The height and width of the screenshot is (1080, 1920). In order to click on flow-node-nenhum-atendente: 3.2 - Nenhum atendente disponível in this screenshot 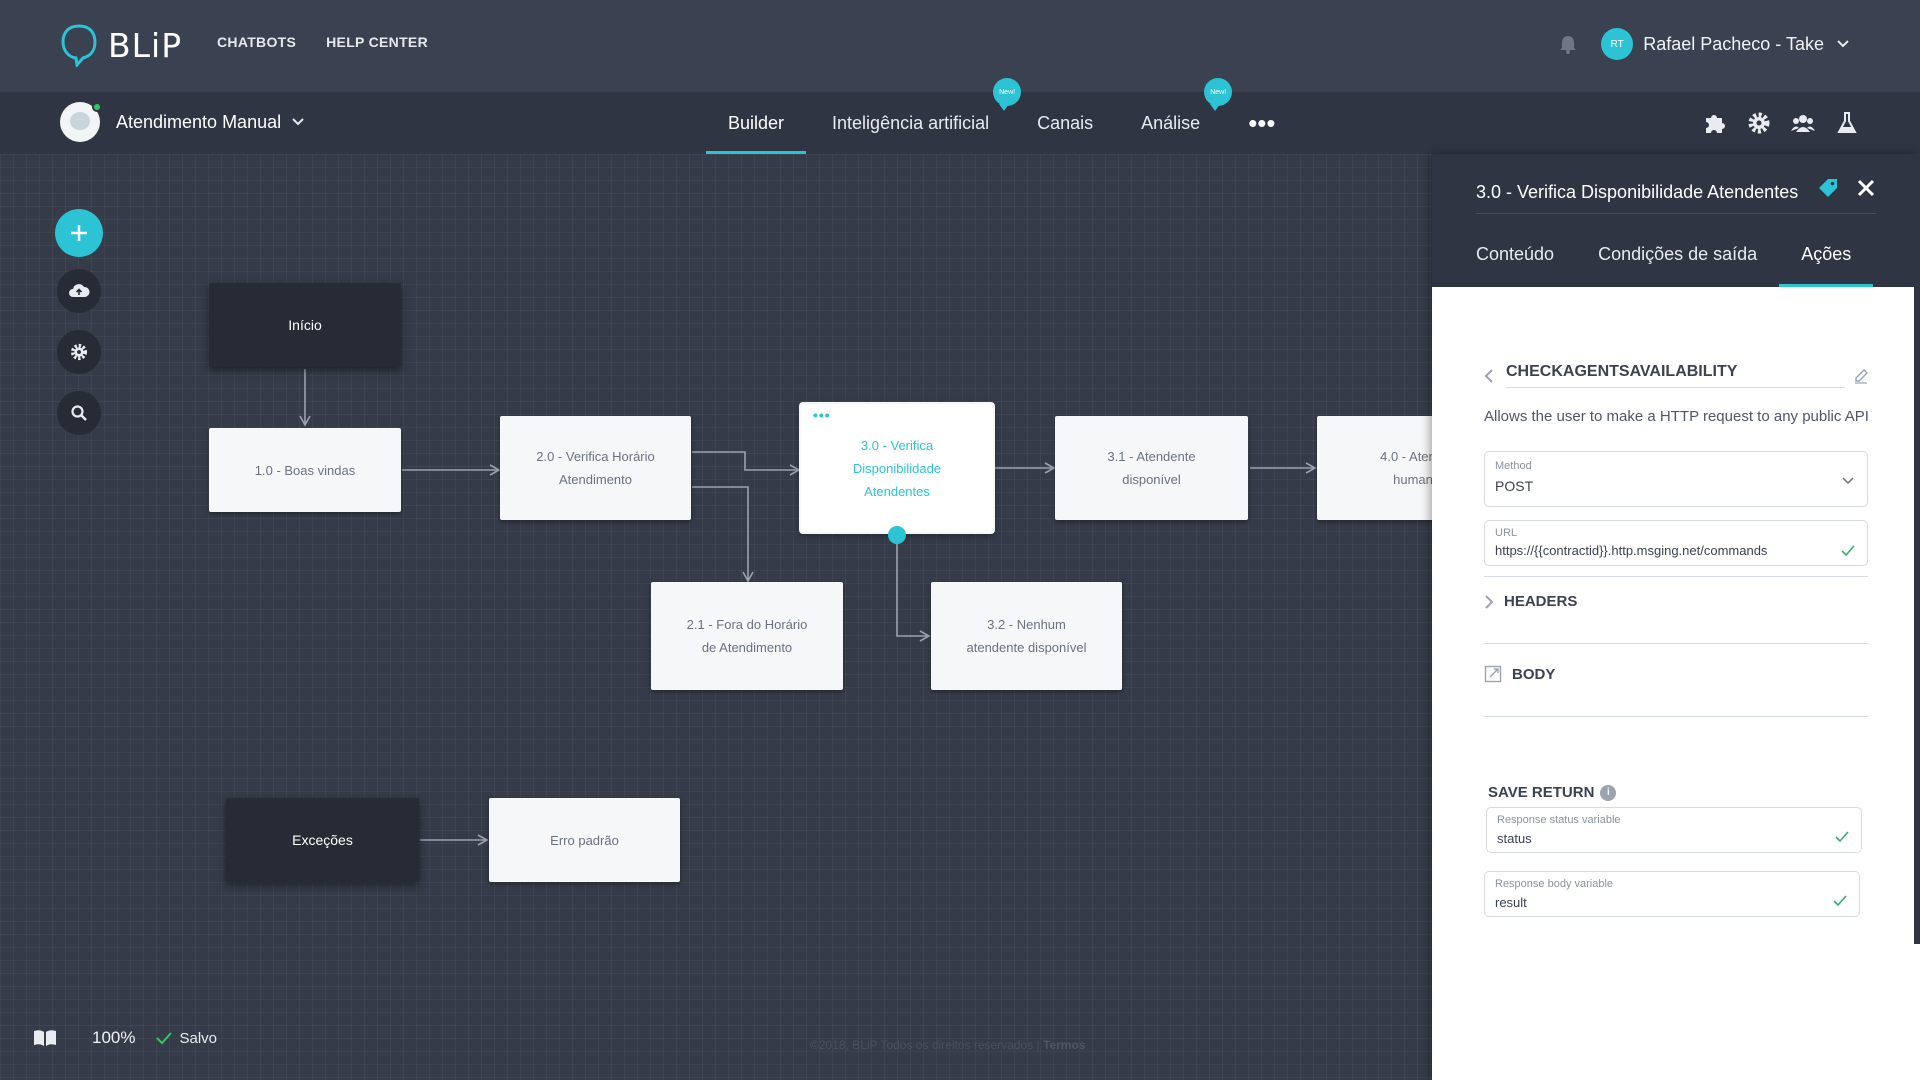, I will do `click(1026, 636)`.